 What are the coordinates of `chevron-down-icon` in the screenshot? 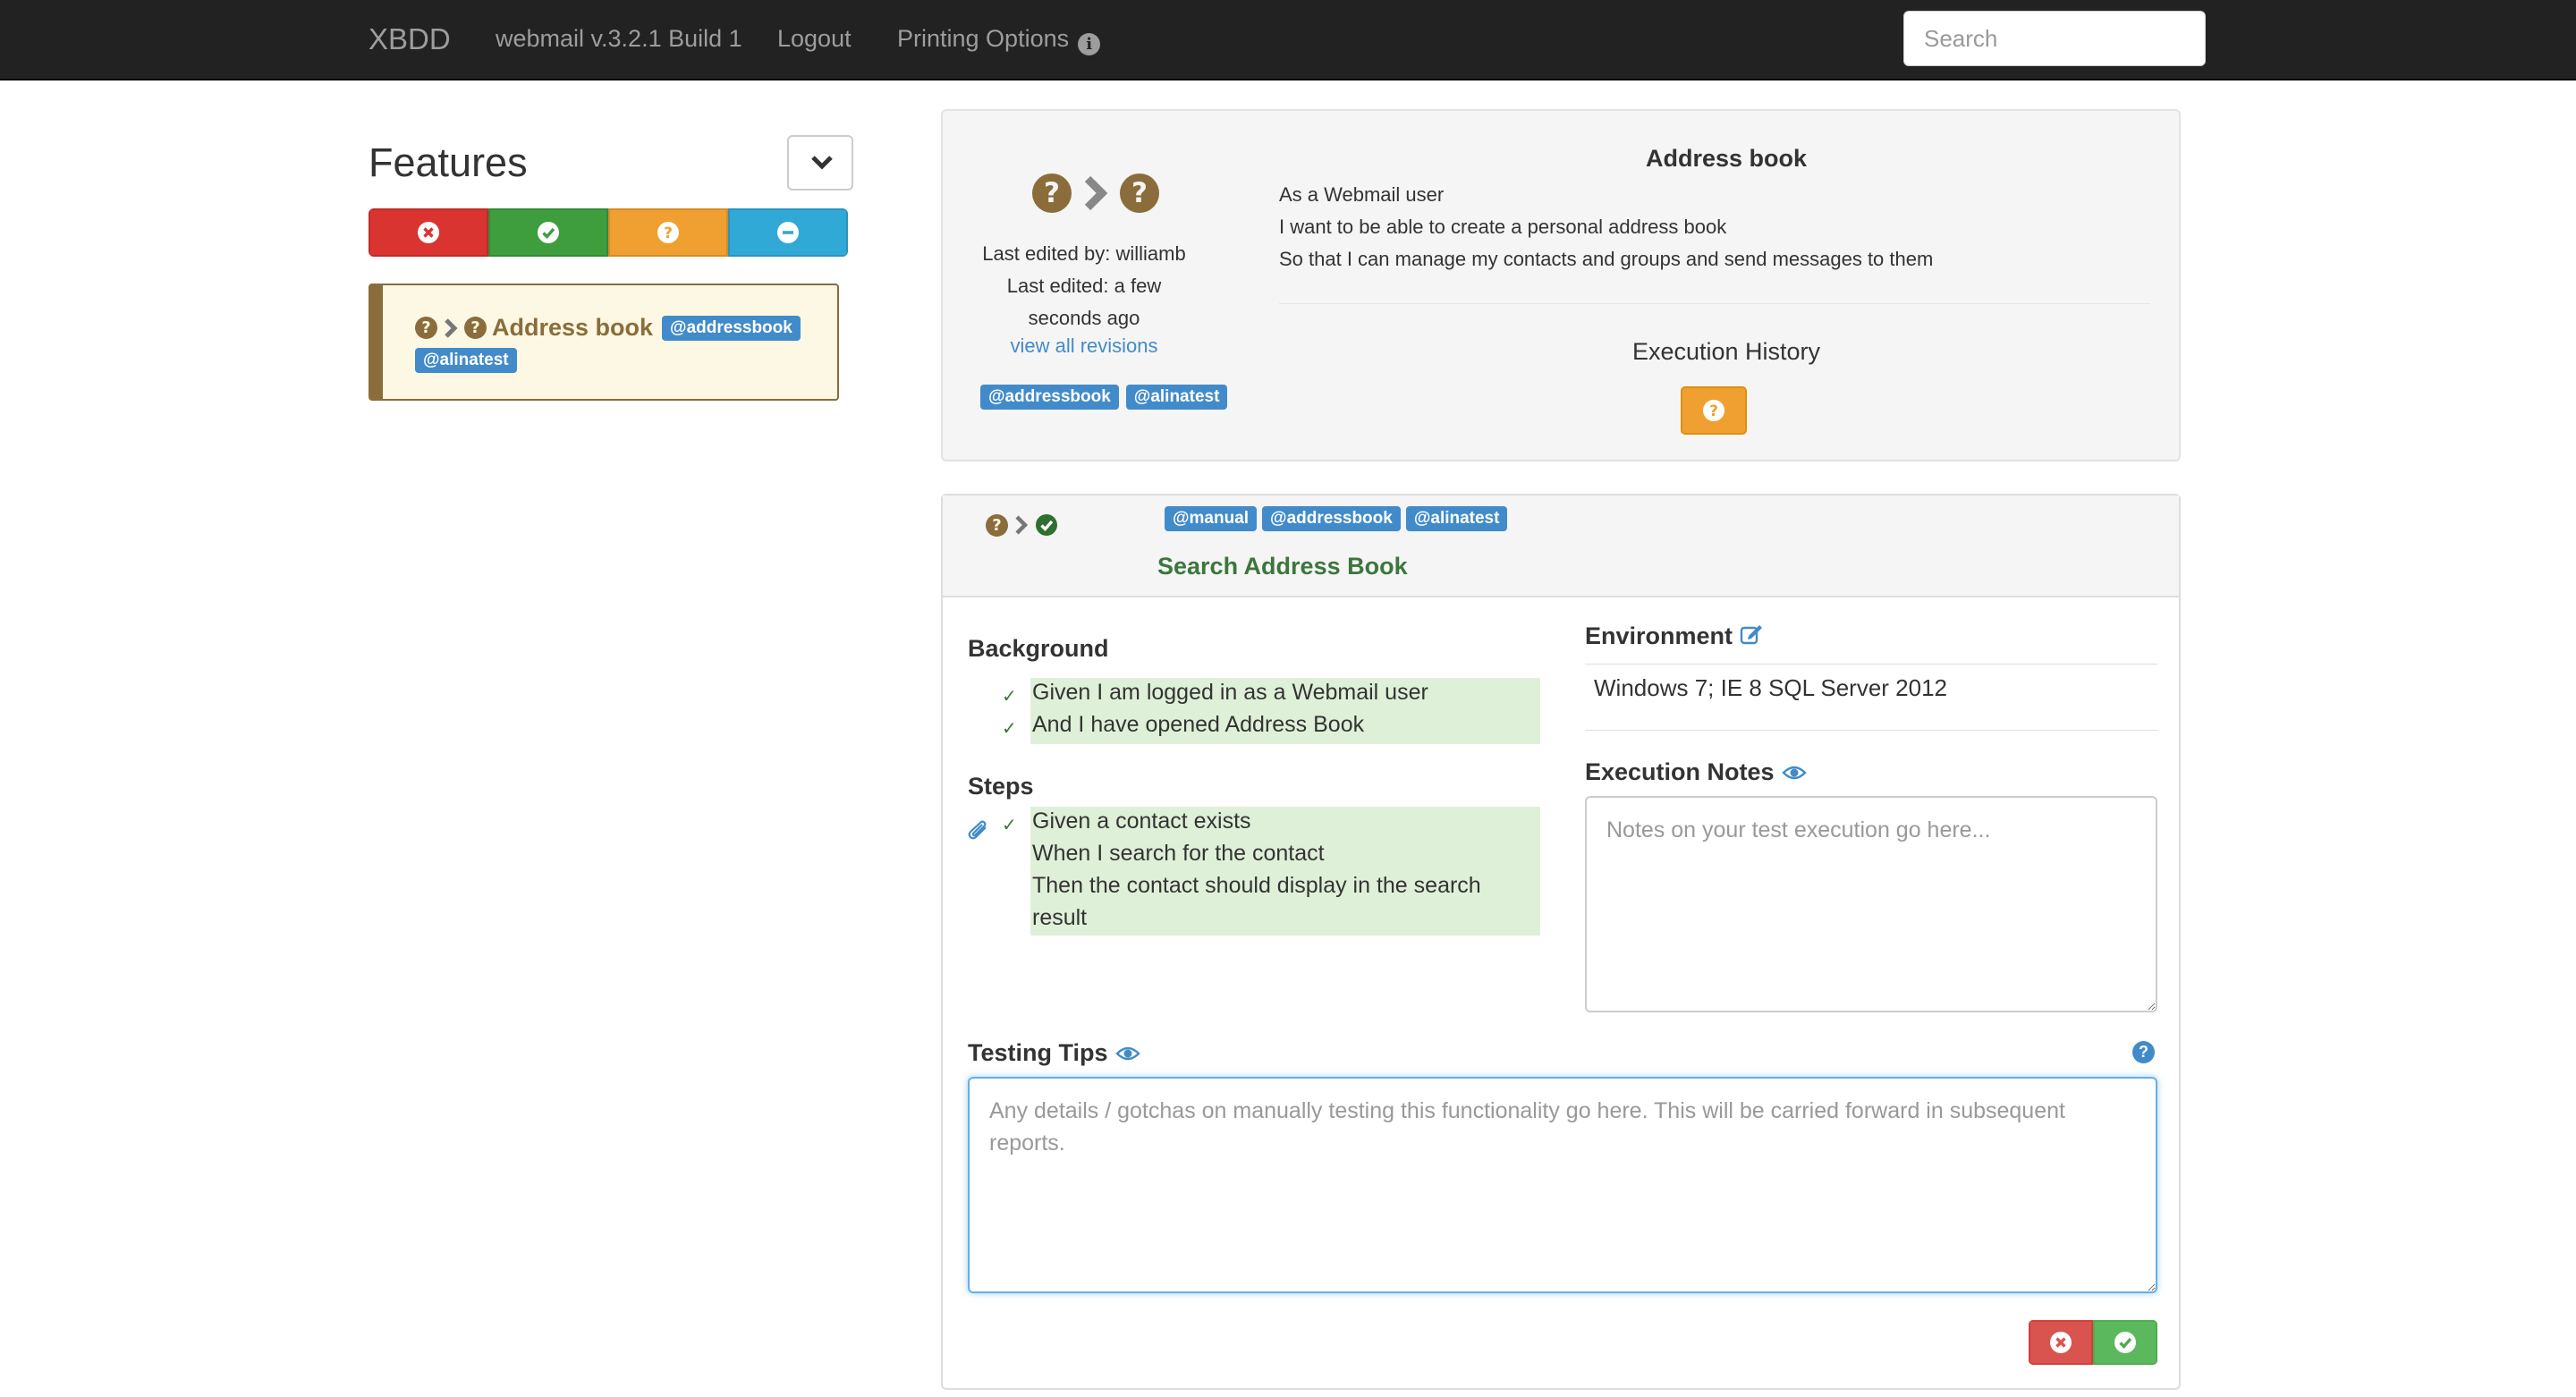 It's located at (822, 163).